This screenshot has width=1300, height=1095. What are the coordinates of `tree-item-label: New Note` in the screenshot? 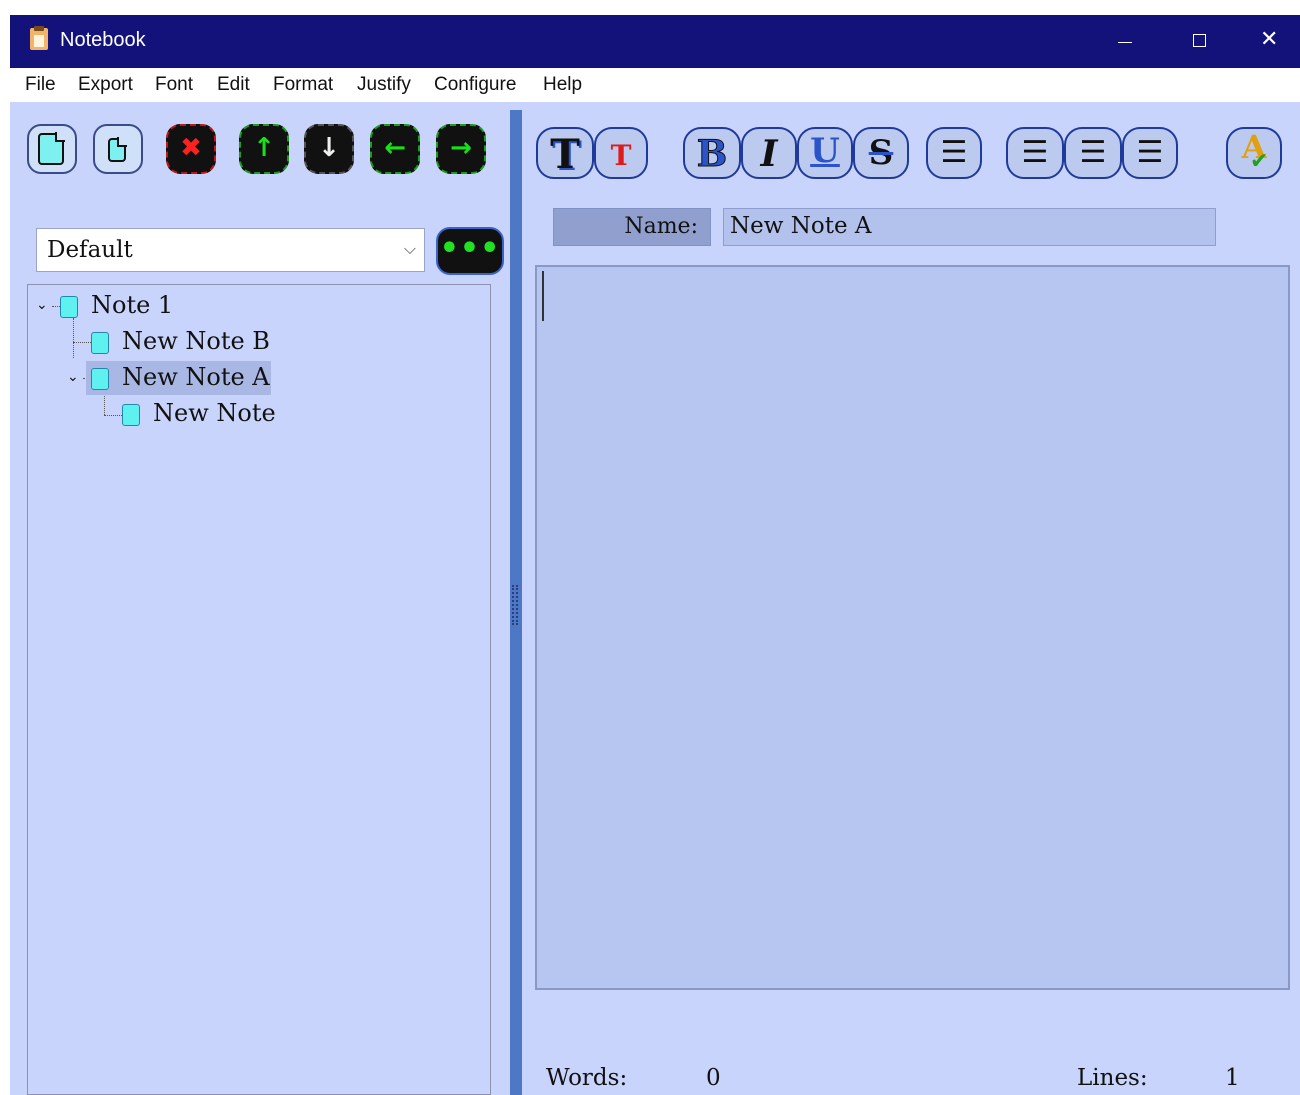 It's located at (214, 413).